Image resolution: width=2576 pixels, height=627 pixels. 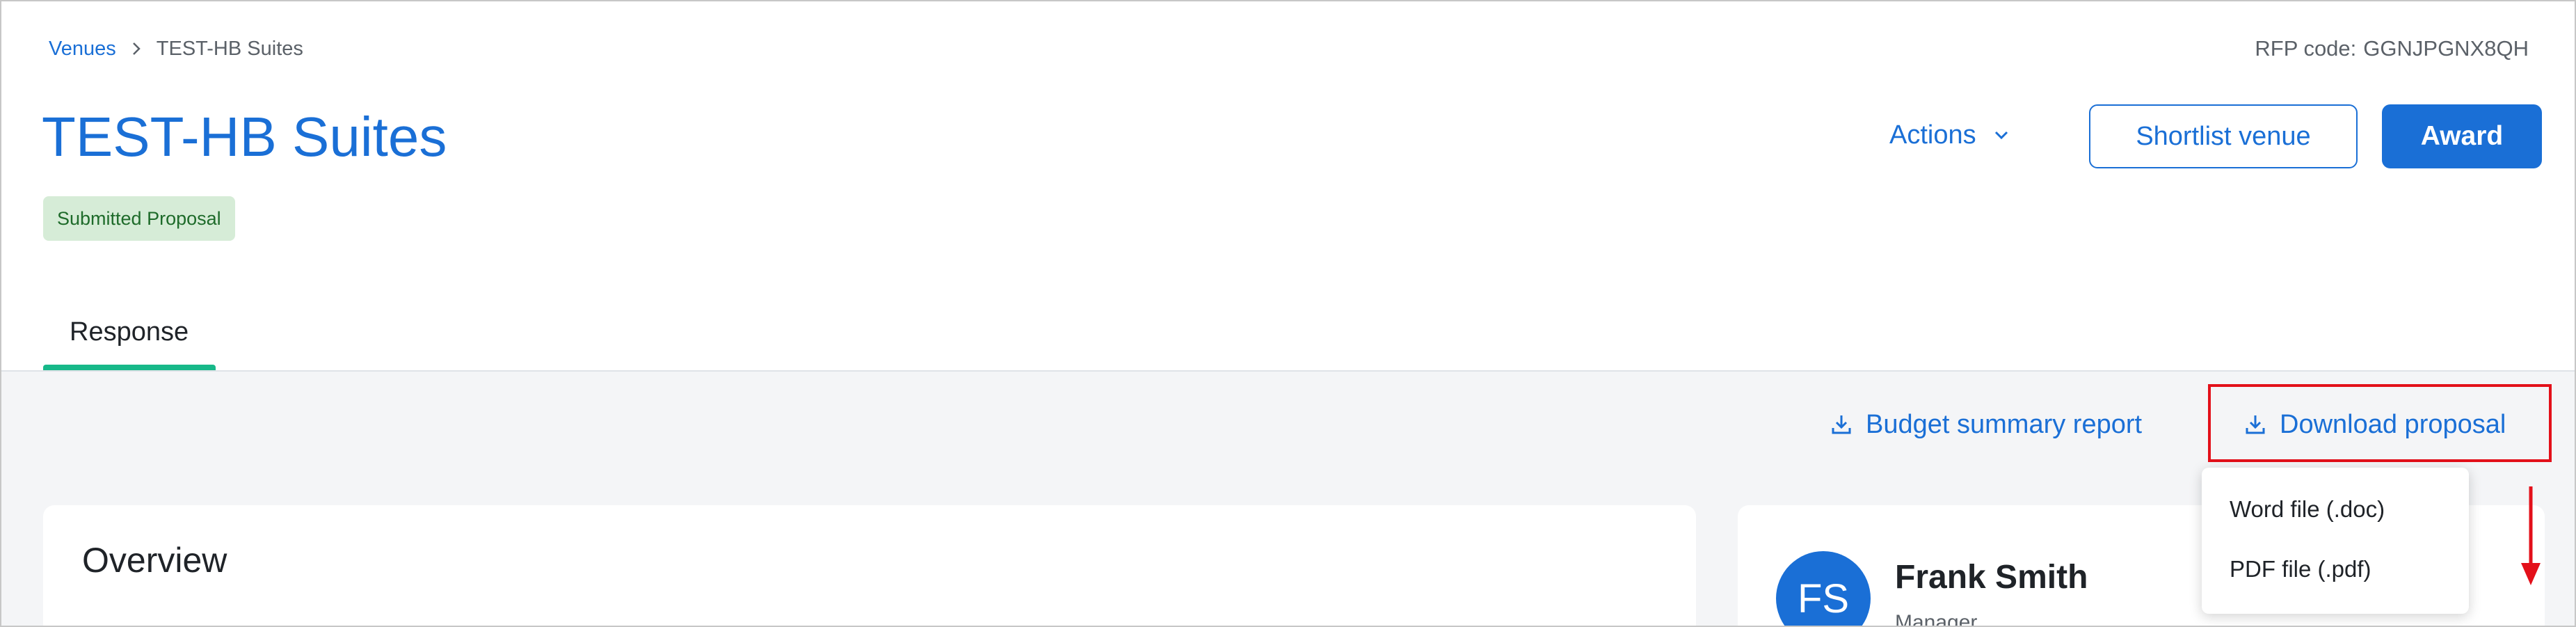 What do you see at coordinates (139, 219) in the screenshot?
I see `status-badge: Submitted Proposal` at bounding box center [139, 219].